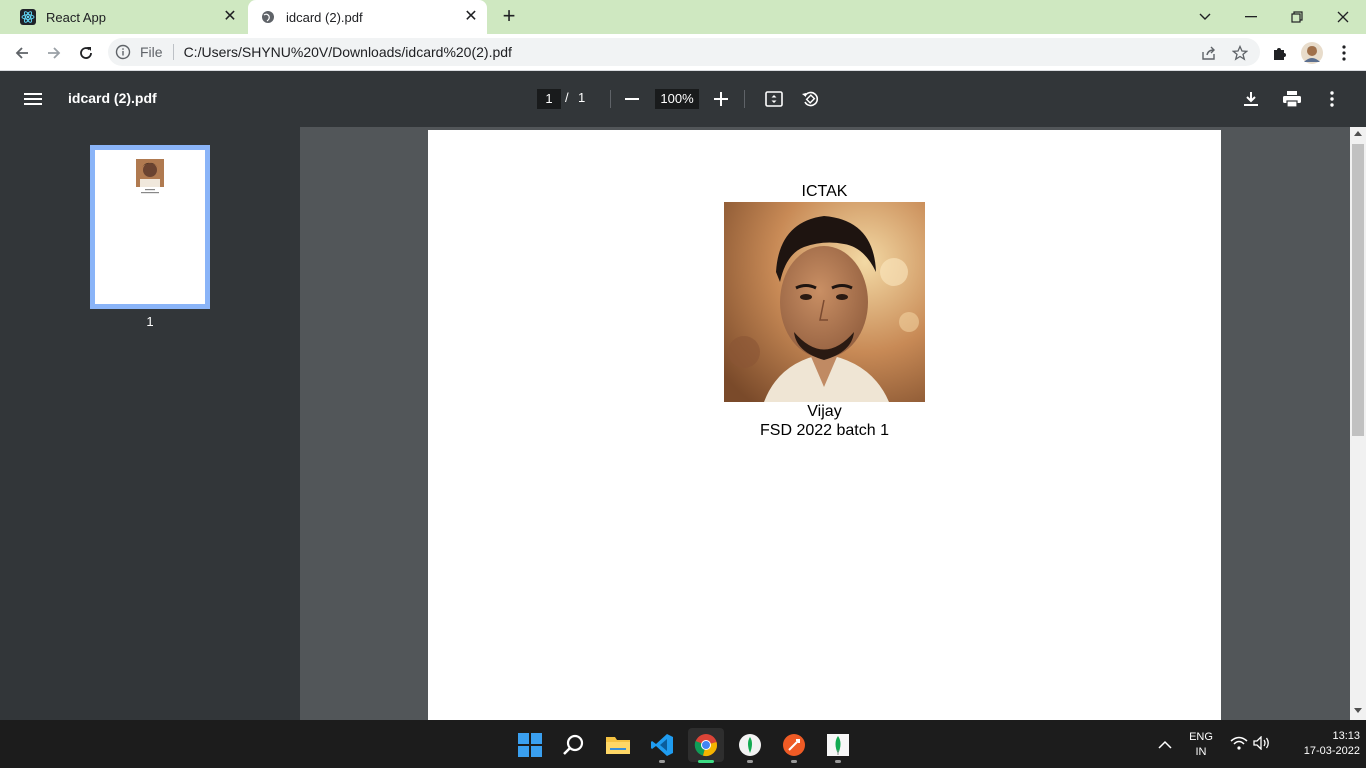 The image size is (1366, 768). Describe the element at coordinates (1201, 752) in the screenshot. I see `region-code: IN` at that location.